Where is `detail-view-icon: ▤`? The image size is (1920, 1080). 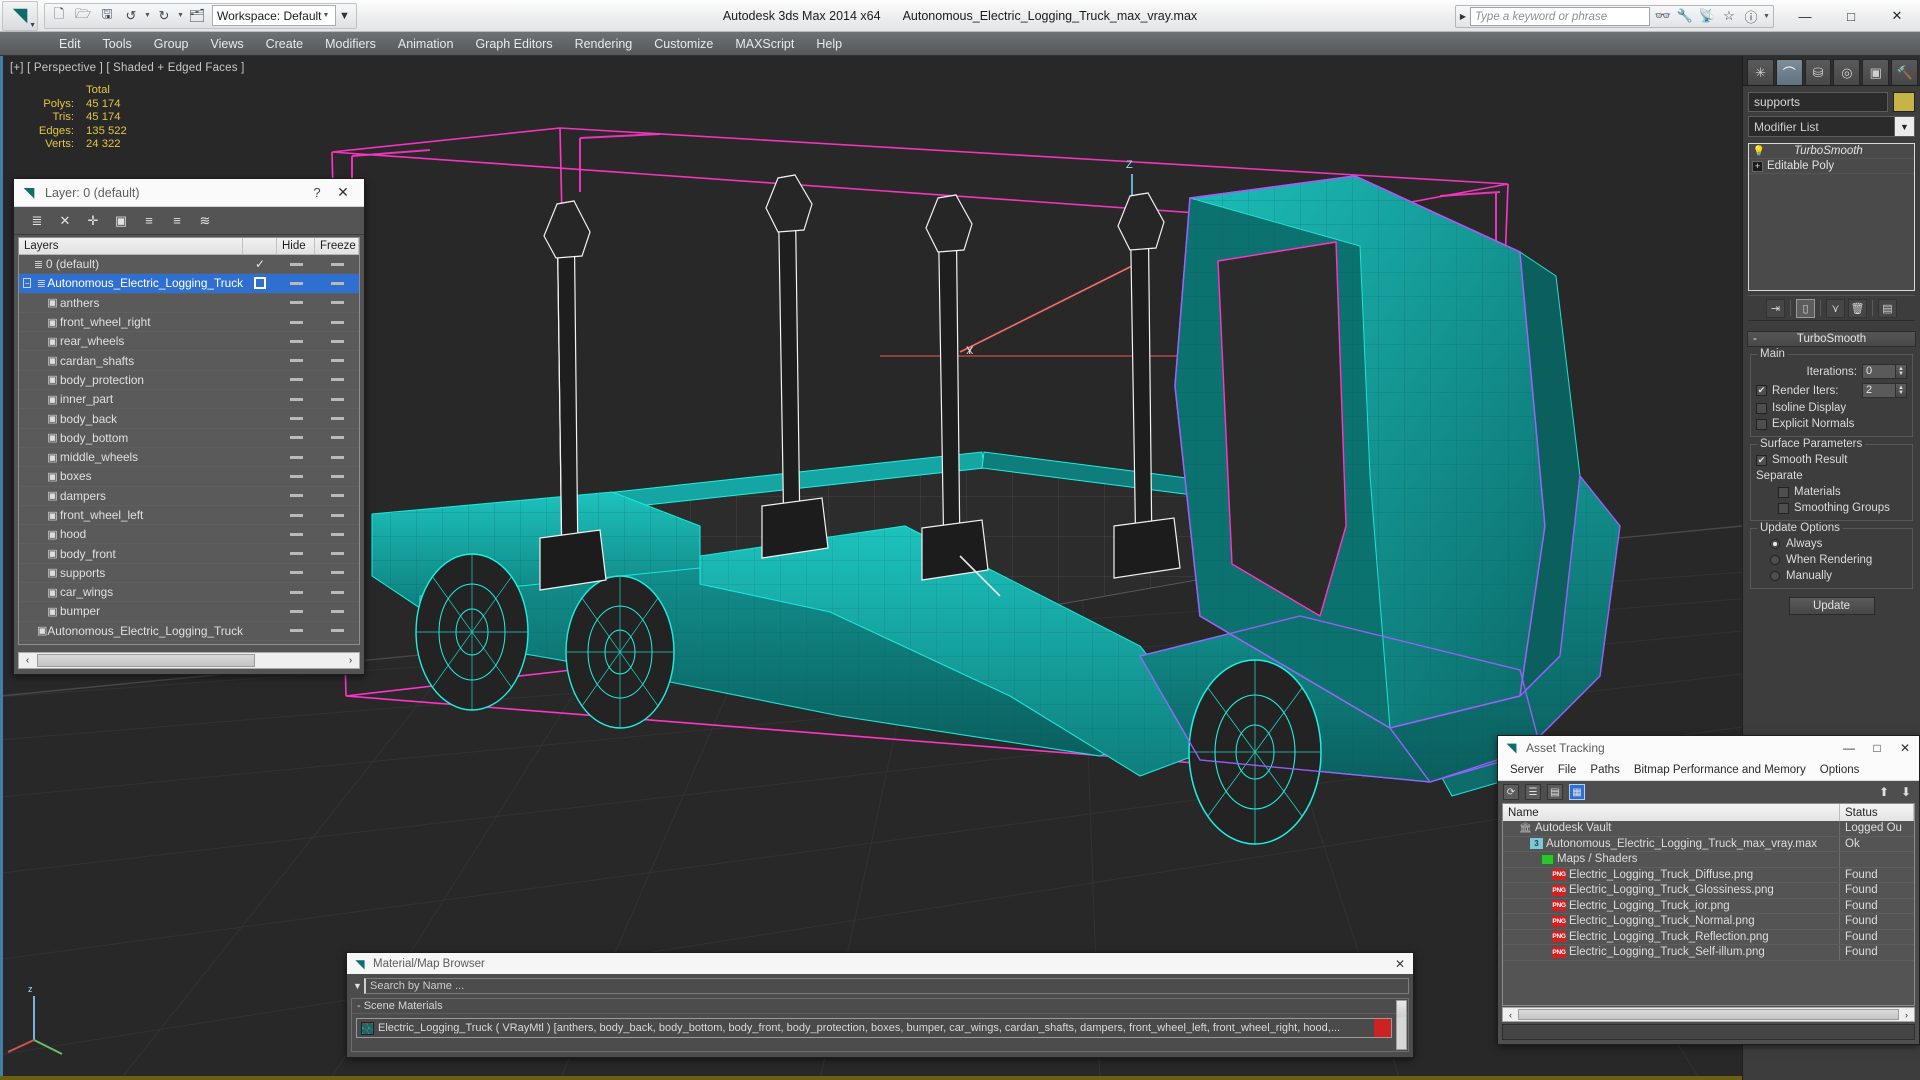 detail-view-icon: ▤ is located at coordinates (1555, 792).